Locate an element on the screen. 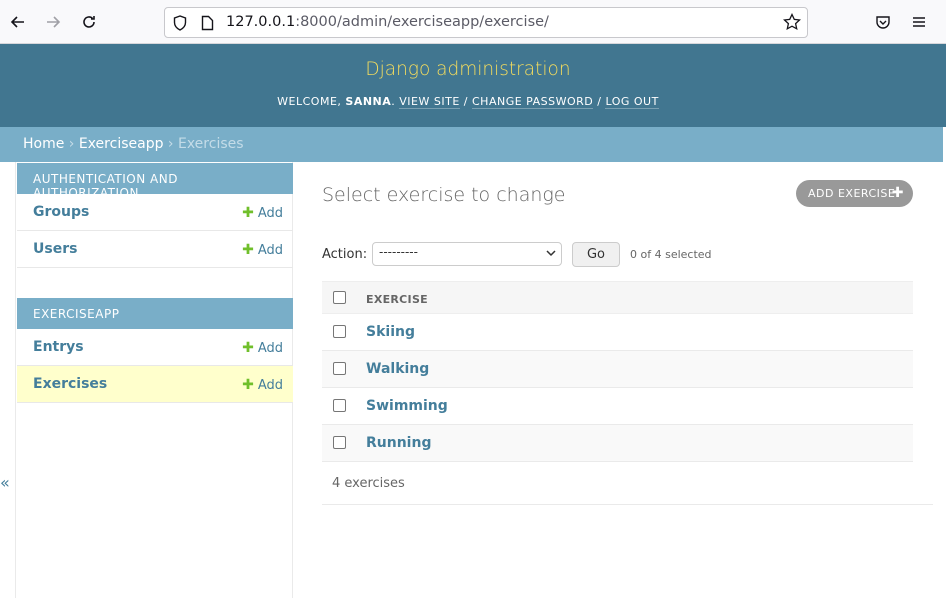 The height and width of the screenshot is (598, 946). bookmark-star-icon is located at coordinates (792, 23).